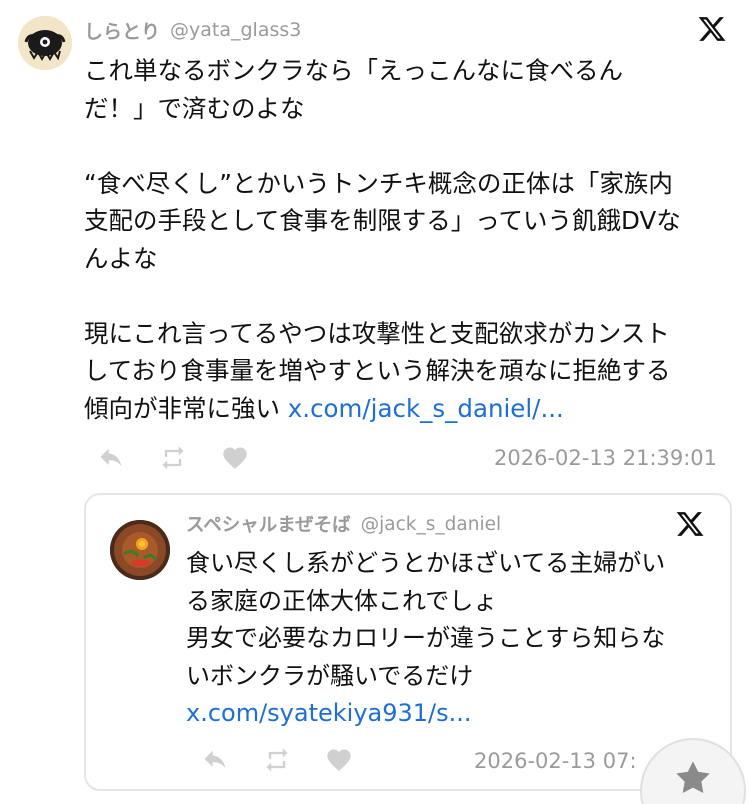  Describe the element at coordinates (268, 524) in the screenshot. I see `quote-author-name: スペシャルまぜそば` at that location.